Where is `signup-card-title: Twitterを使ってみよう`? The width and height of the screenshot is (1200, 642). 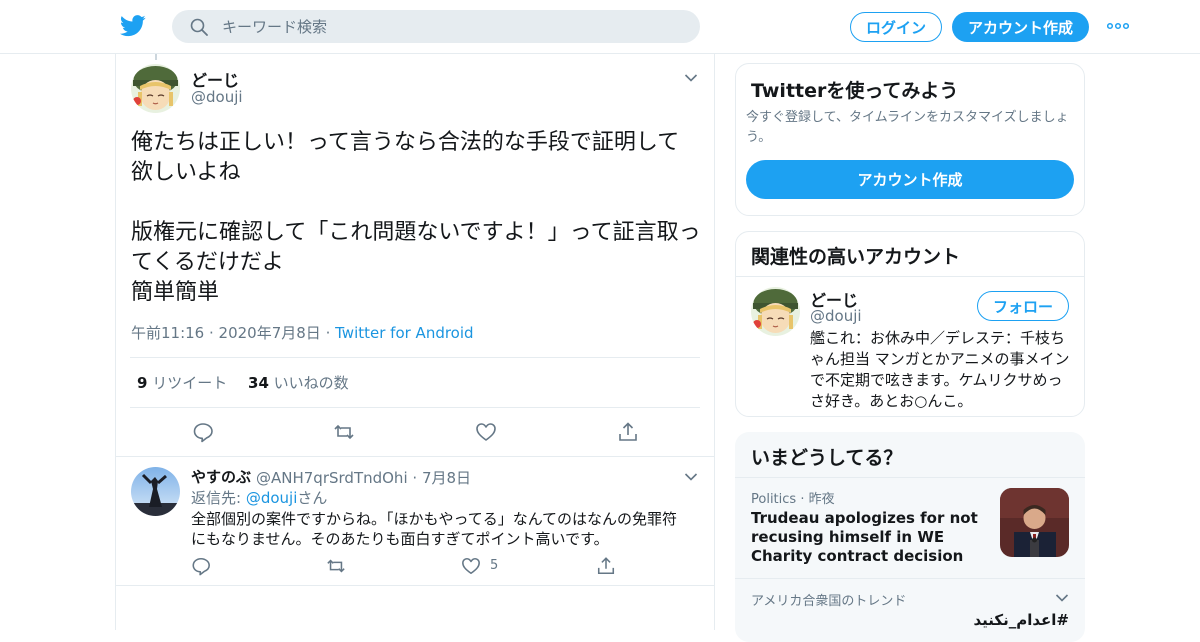 signup-card-title: Twitterを使ってみよう is located at coordinates (855, 91).